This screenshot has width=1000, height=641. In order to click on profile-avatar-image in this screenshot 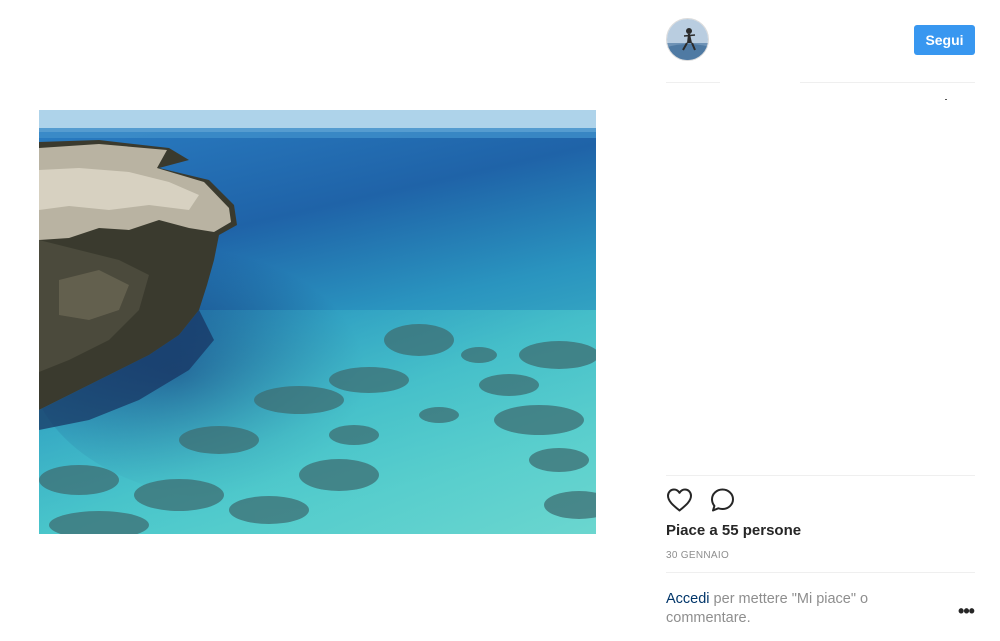, I will do `click(687, 39)`.